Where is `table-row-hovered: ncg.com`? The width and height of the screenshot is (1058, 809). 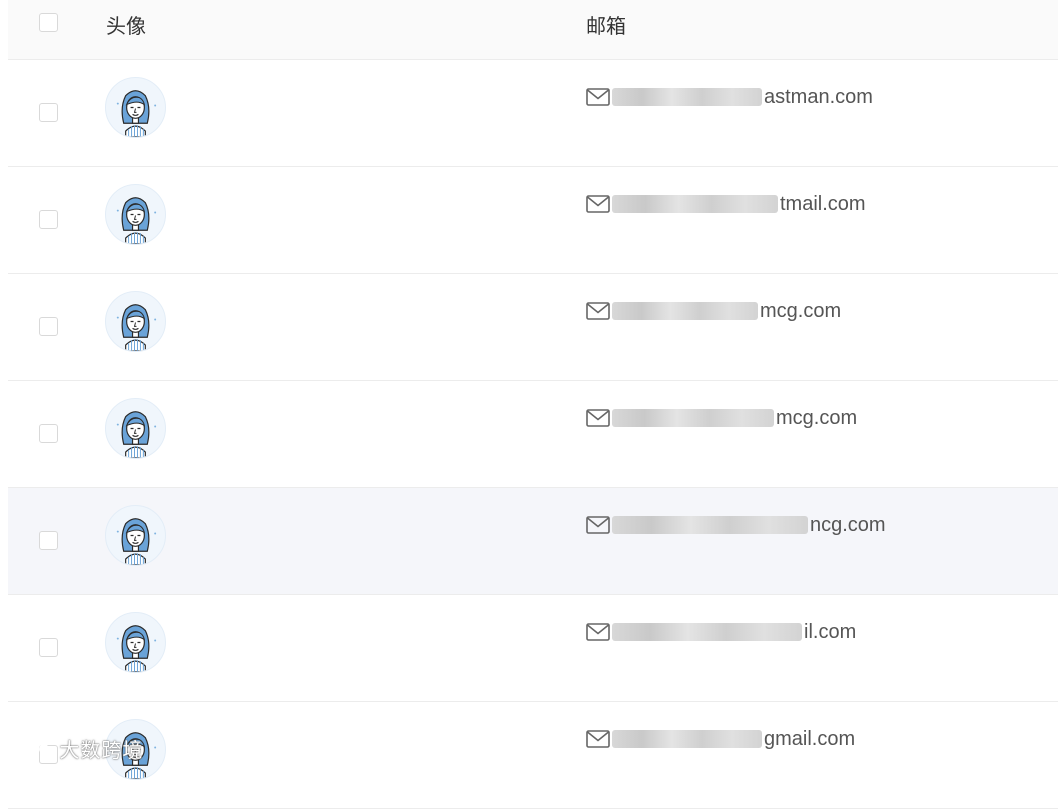 table-row-hovered: ncg.com is located at coordinates (533, 541).